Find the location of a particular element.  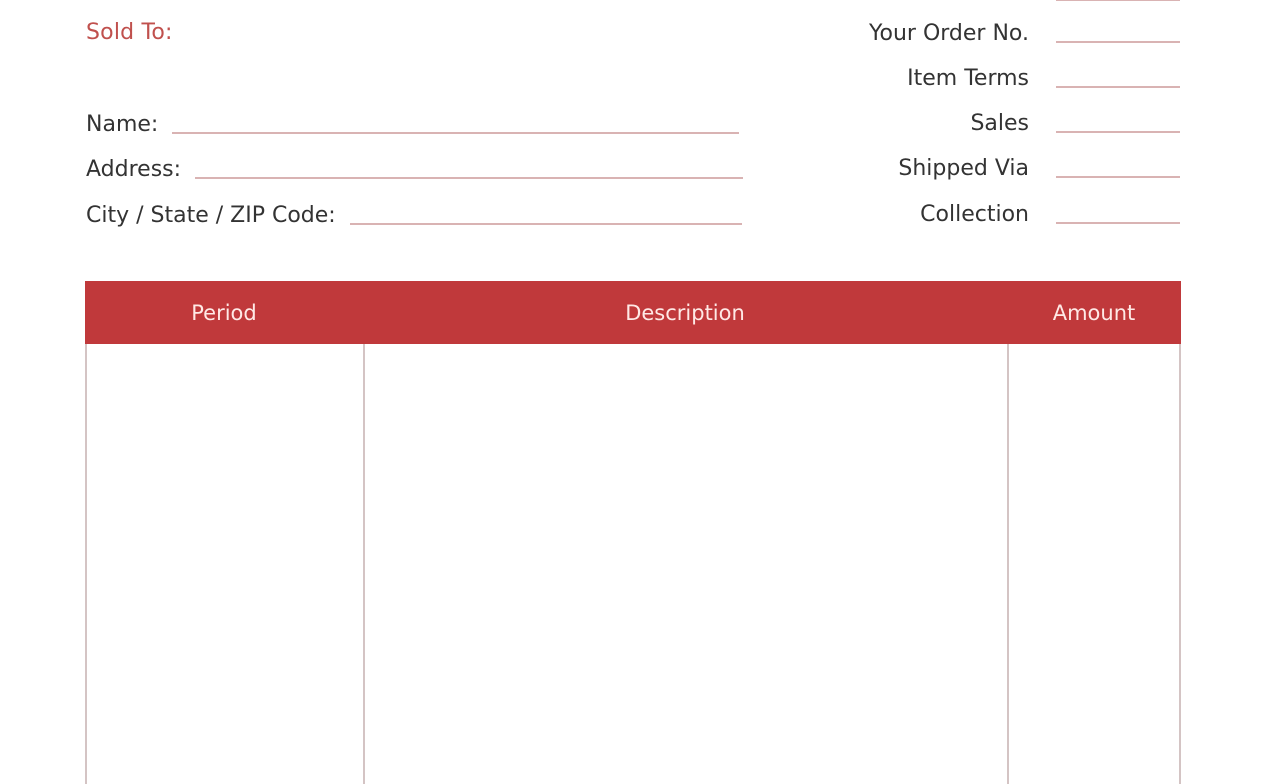

shipped-via-field: Shipped Via is located at coordinates (1010, 167).